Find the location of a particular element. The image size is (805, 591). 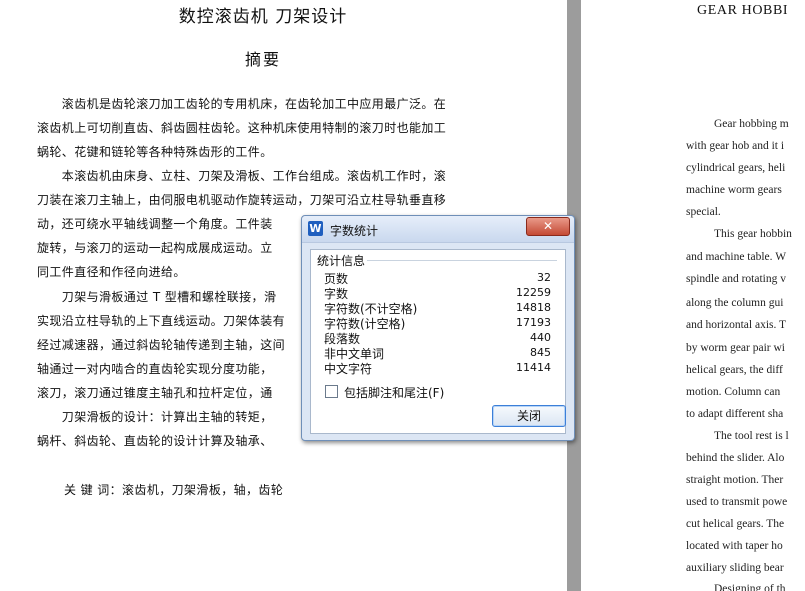

statistics-group-label: 统计信息 is located at coordinates (341, 261).